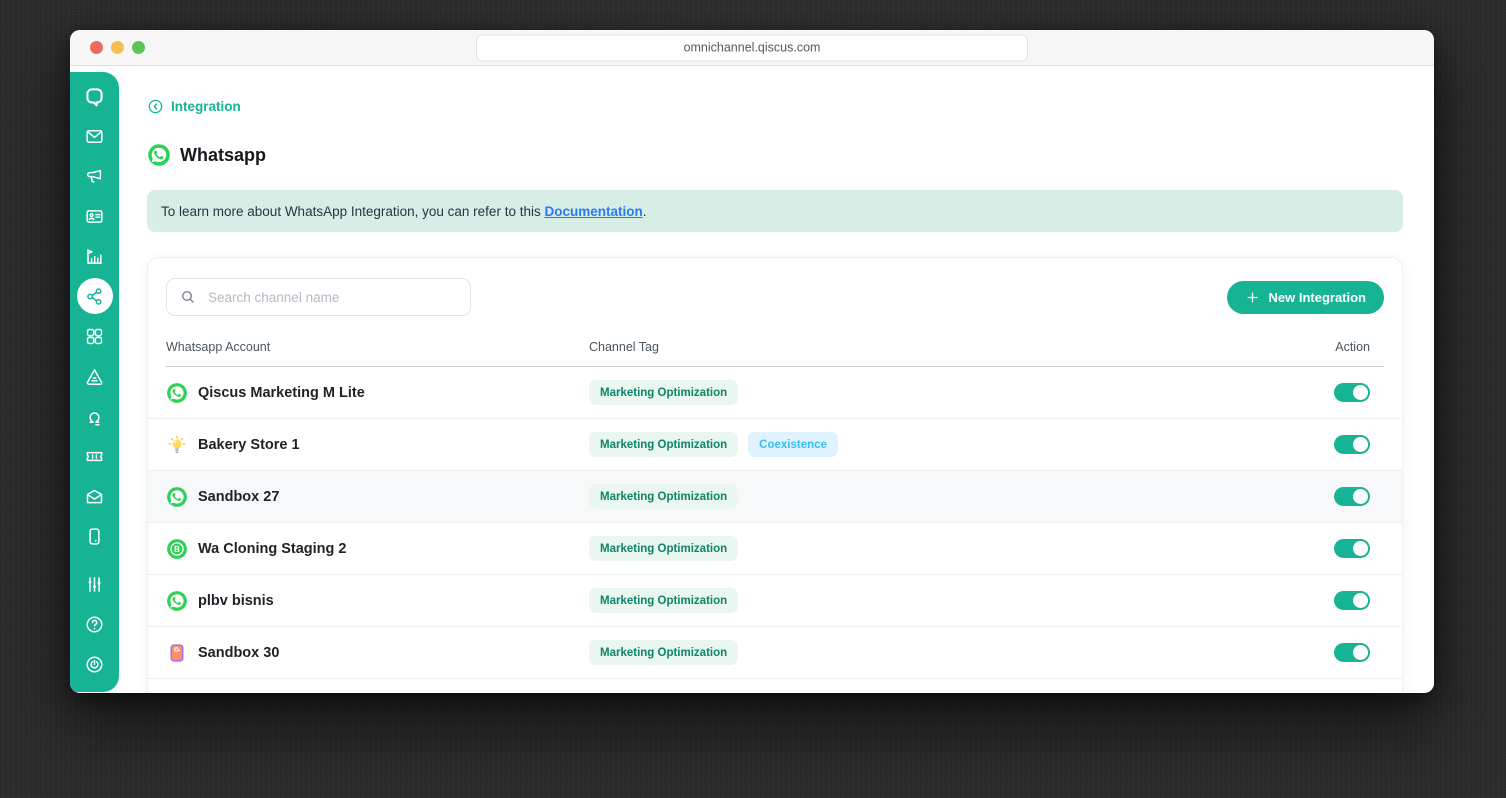 The height and width of the screenshot is (798, 1506). Describe the element at coordinates (218, 347) in the screenshot. I see `column-whatsapp-account: Whatsapp Account` at that location.